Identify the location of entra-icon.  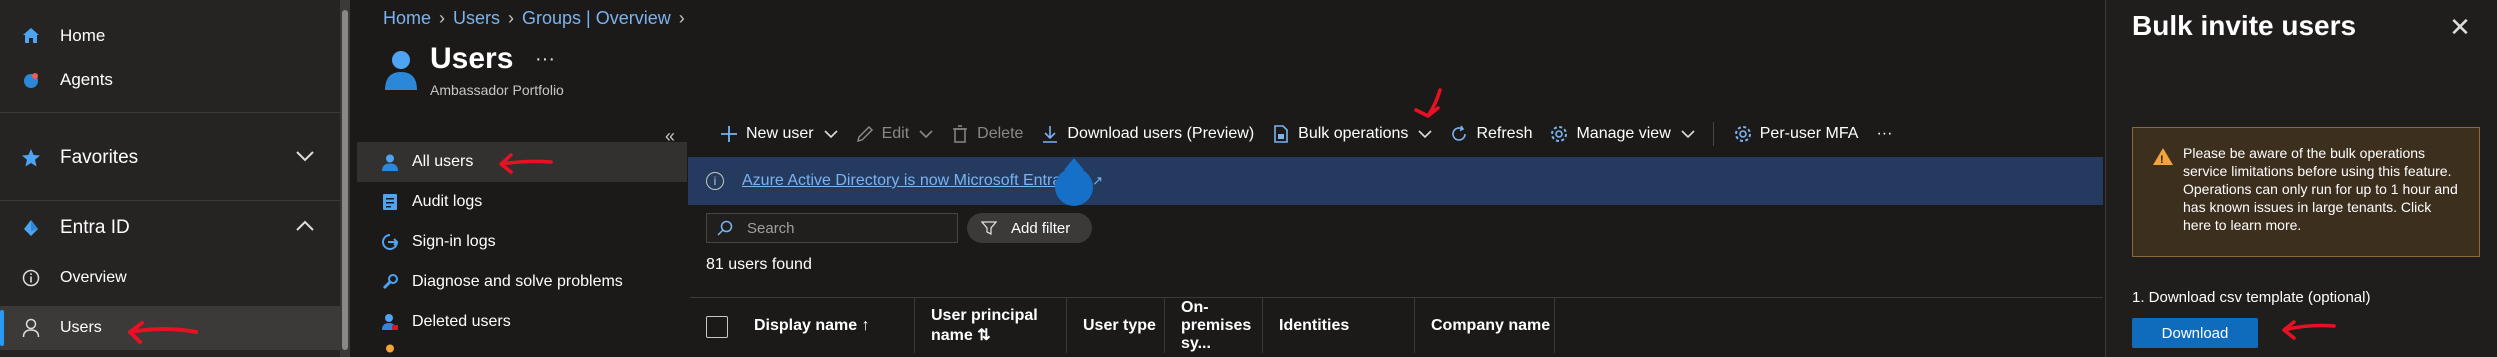
(31, 228).